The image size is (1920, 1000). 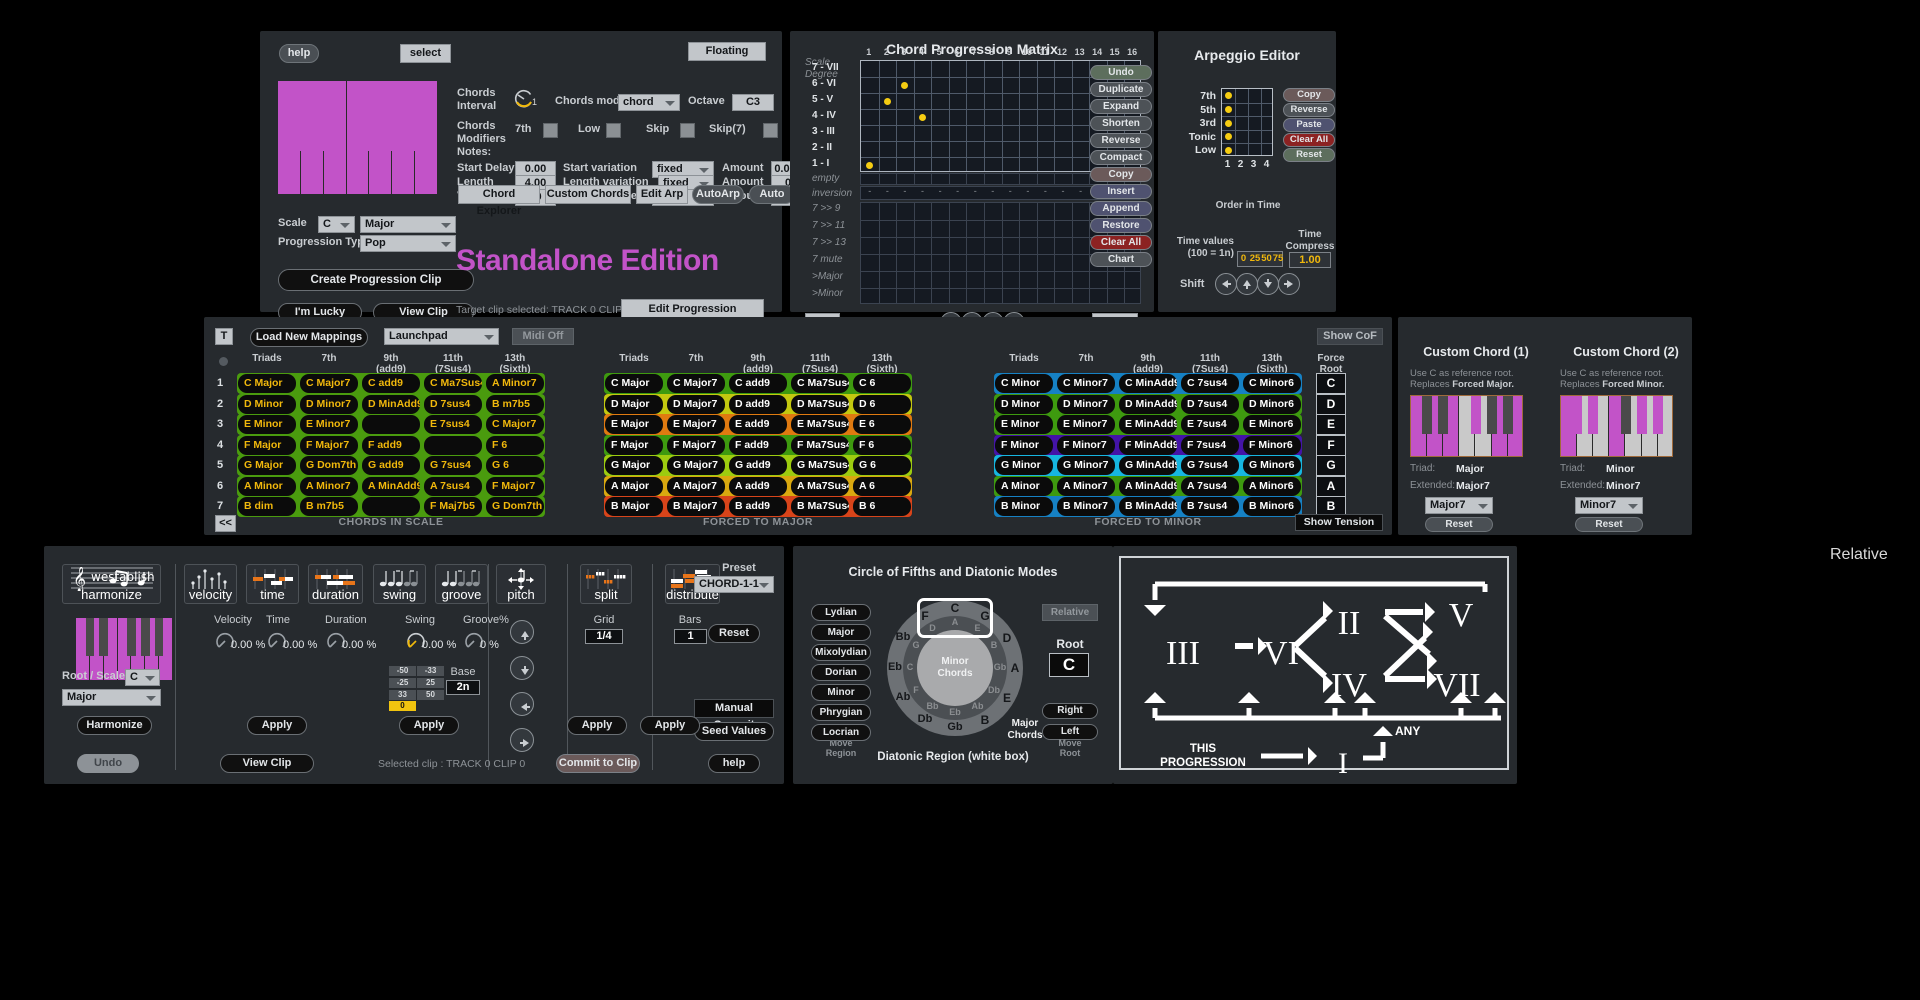 What do you see at coordinates (408, 243) in the screenshot?
I see `progression-type-select: Pop` at bounding box center [408, 243].